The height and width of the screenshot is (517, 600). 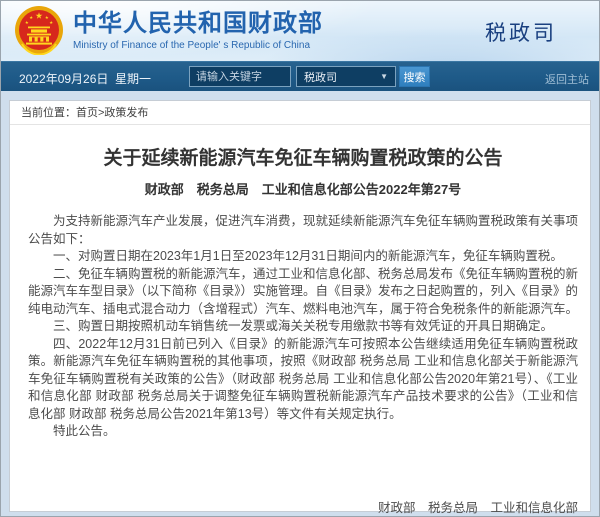 I want to click on back-to-main-link: 返回主站, so click(x=567, y=79).